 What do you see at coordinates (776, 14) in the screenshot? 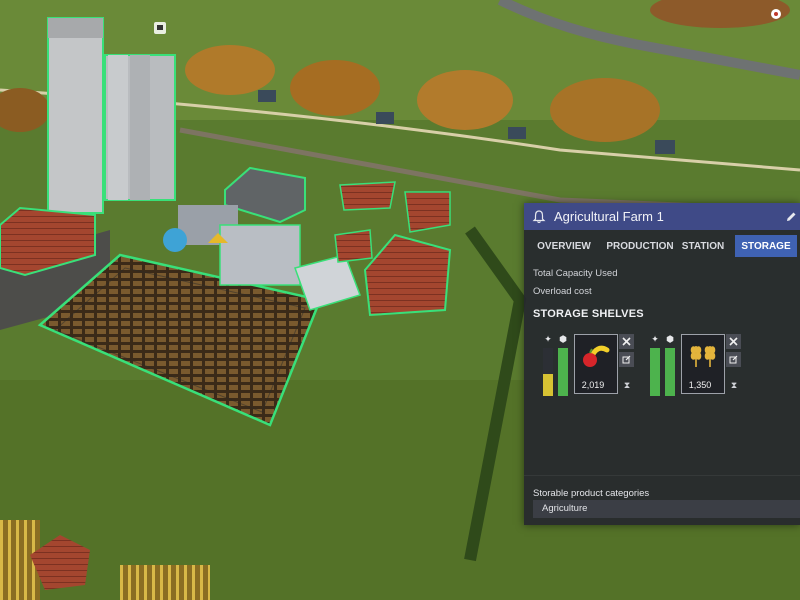
I see `location-marker-icon` at bounding box center [776, 14].